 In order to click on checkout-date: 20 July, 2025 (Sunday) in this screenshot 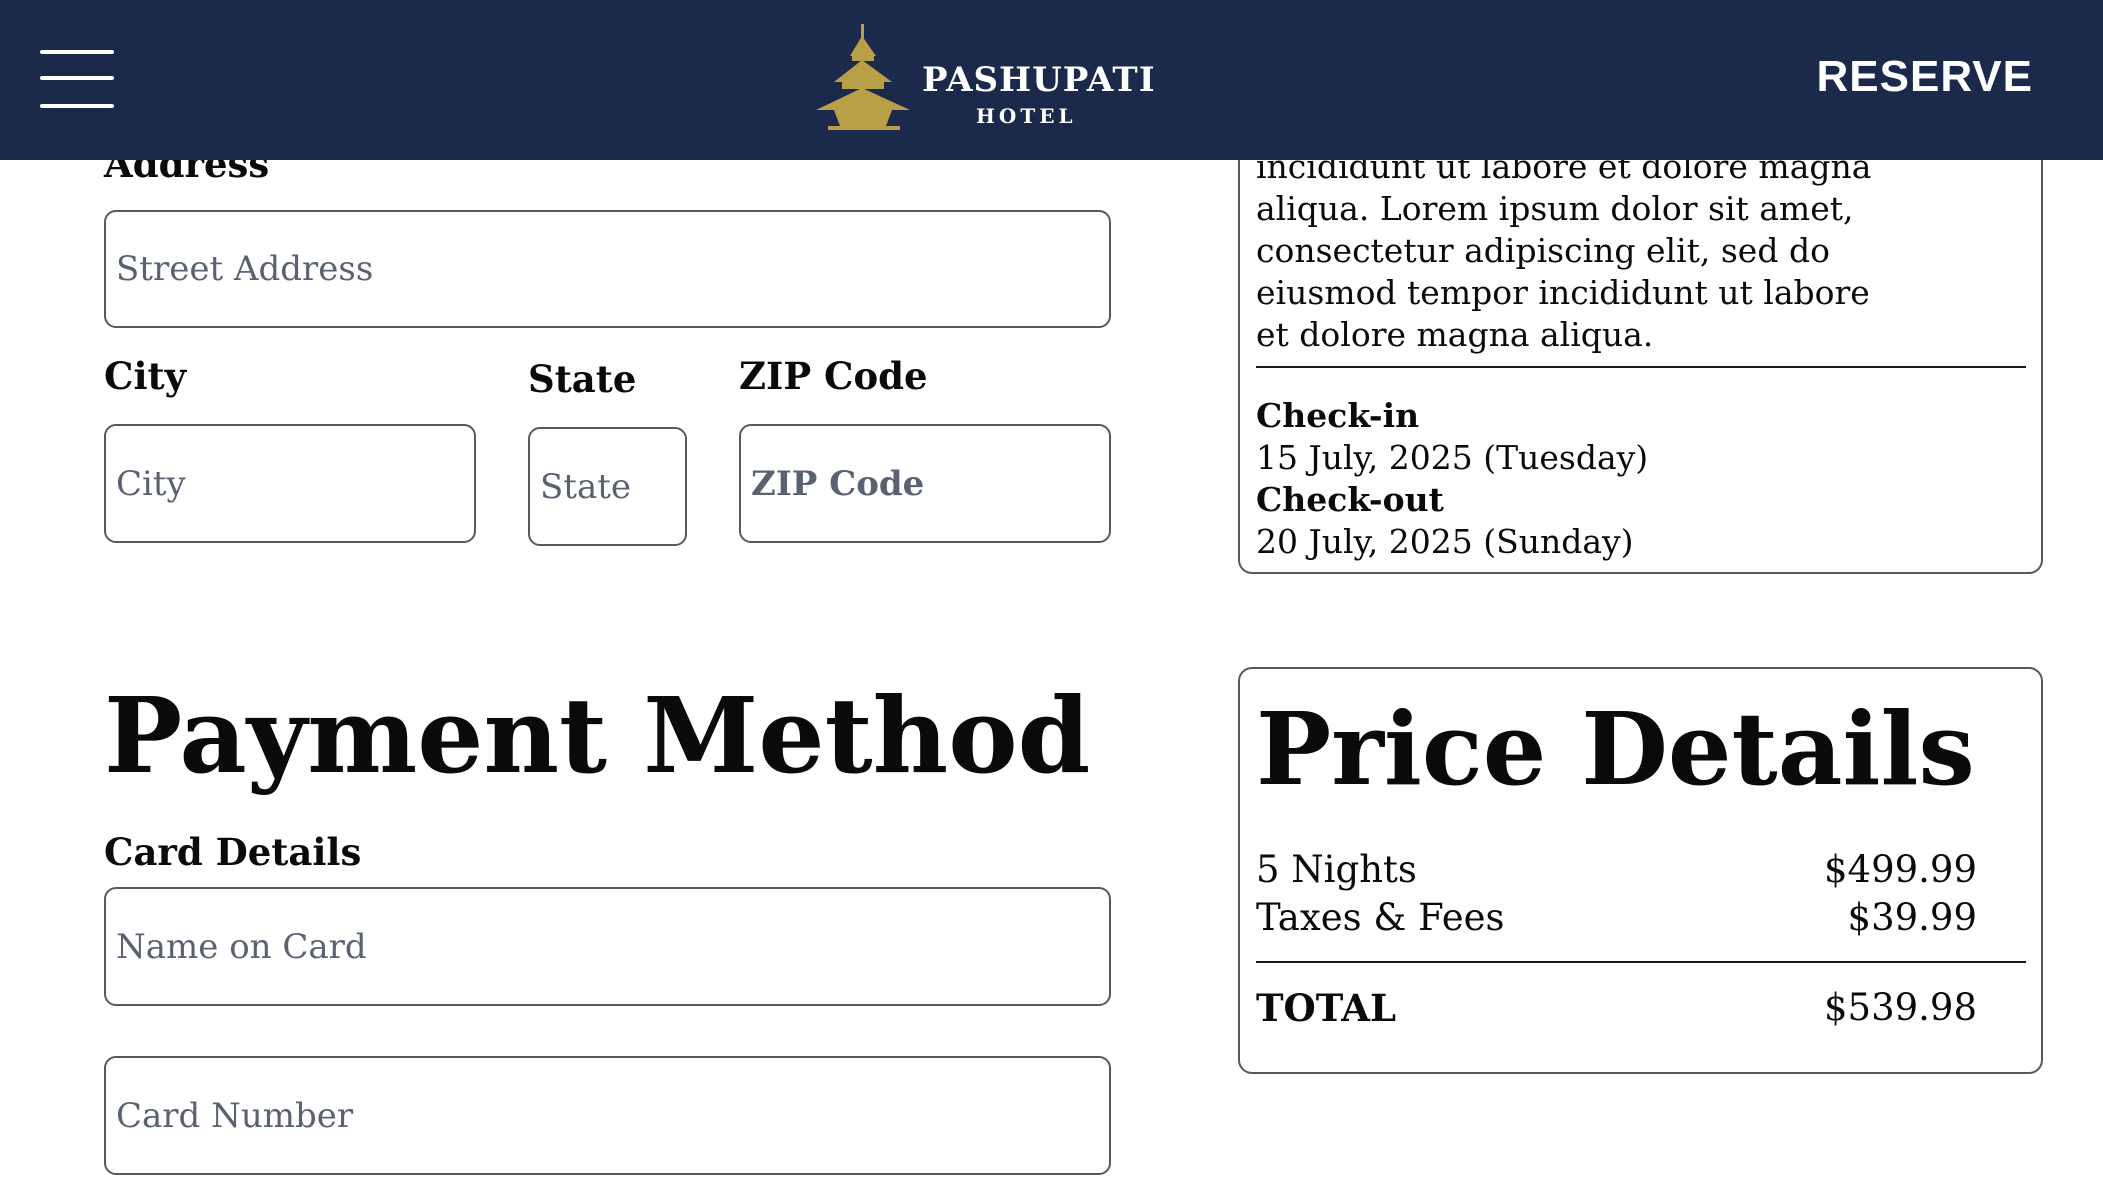, I will do `click(1445, 541)`.